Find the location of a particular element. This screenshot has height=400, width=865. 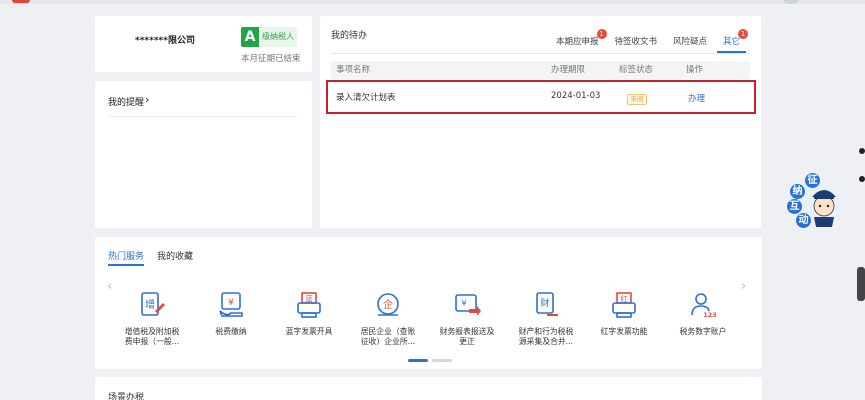

tab-pending-documents: 待签收文书 is located at coordinates (636, 43).